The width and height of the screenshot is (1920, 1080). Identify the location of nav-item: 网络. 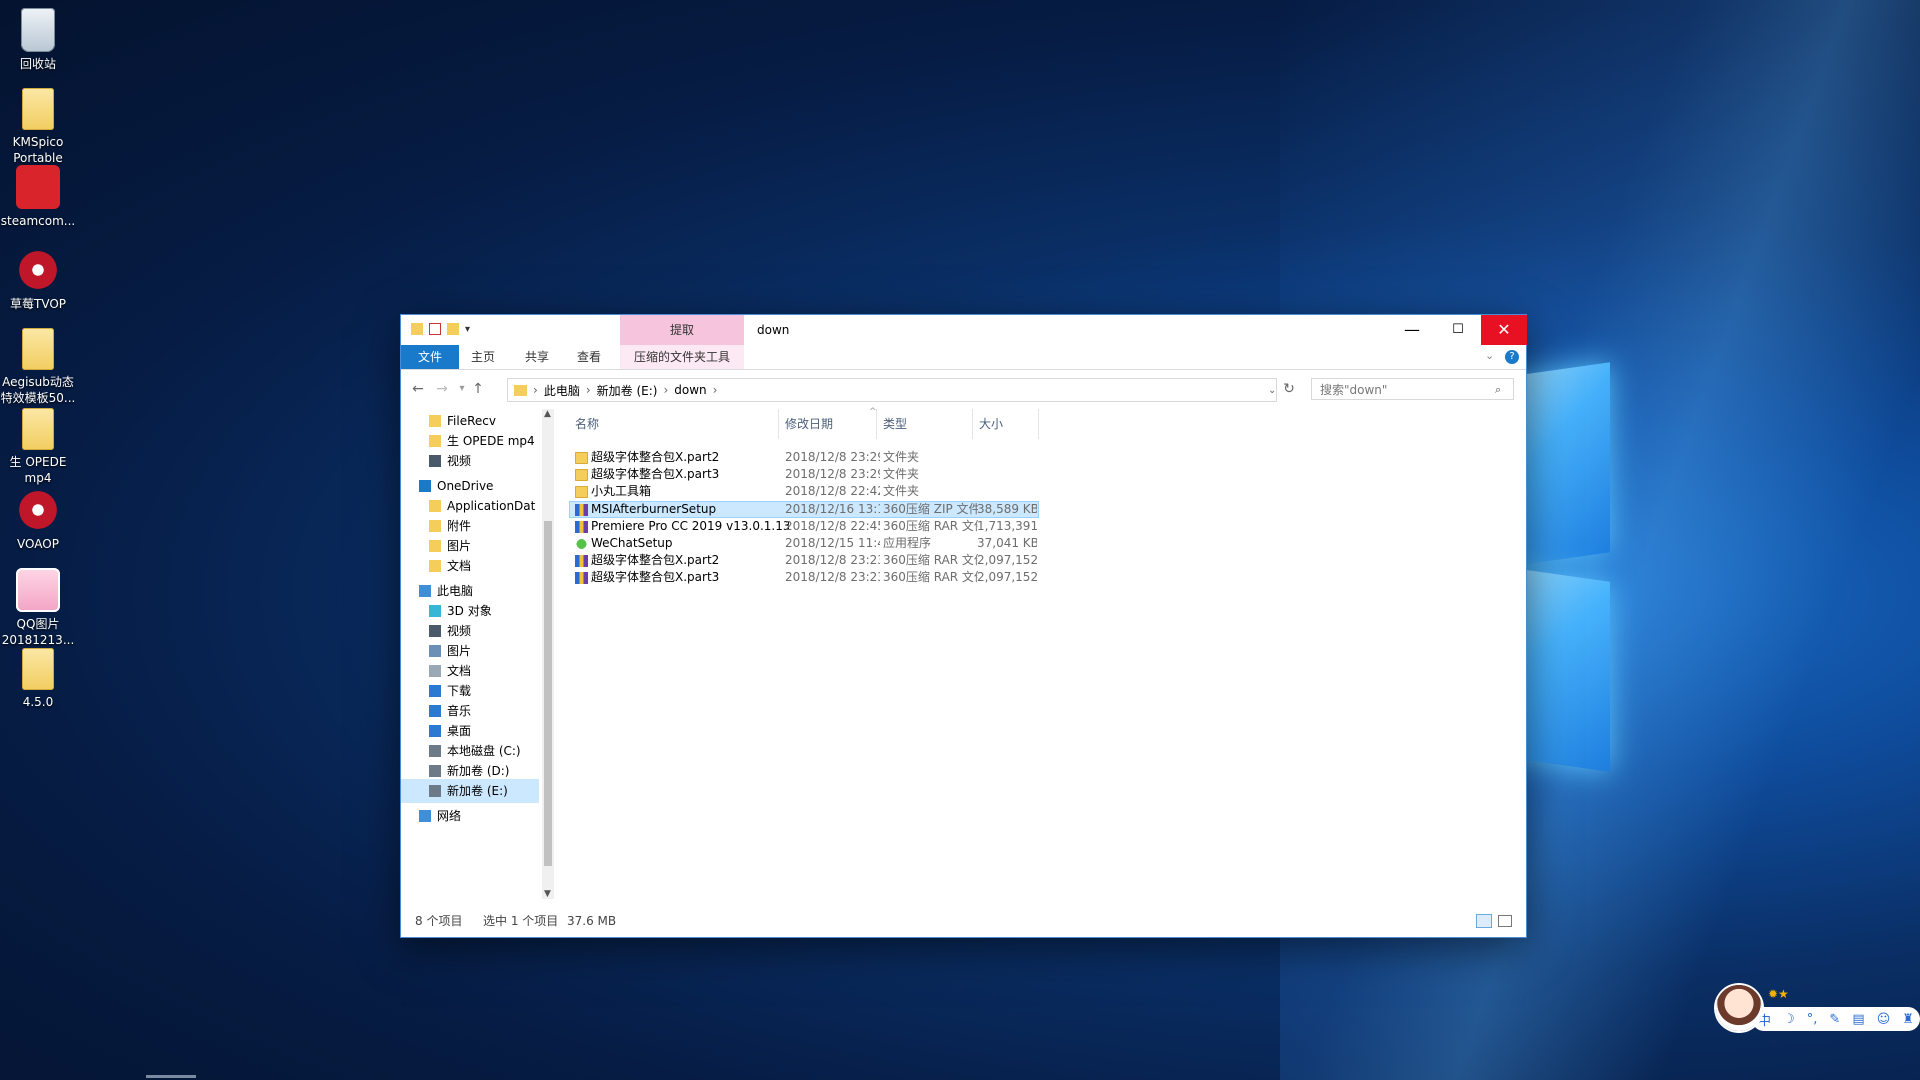
(470, 816).